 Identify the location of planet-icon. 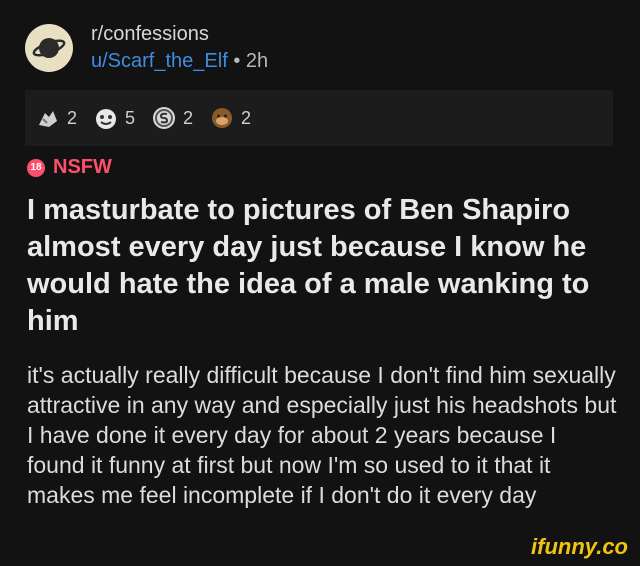
(49, 48).